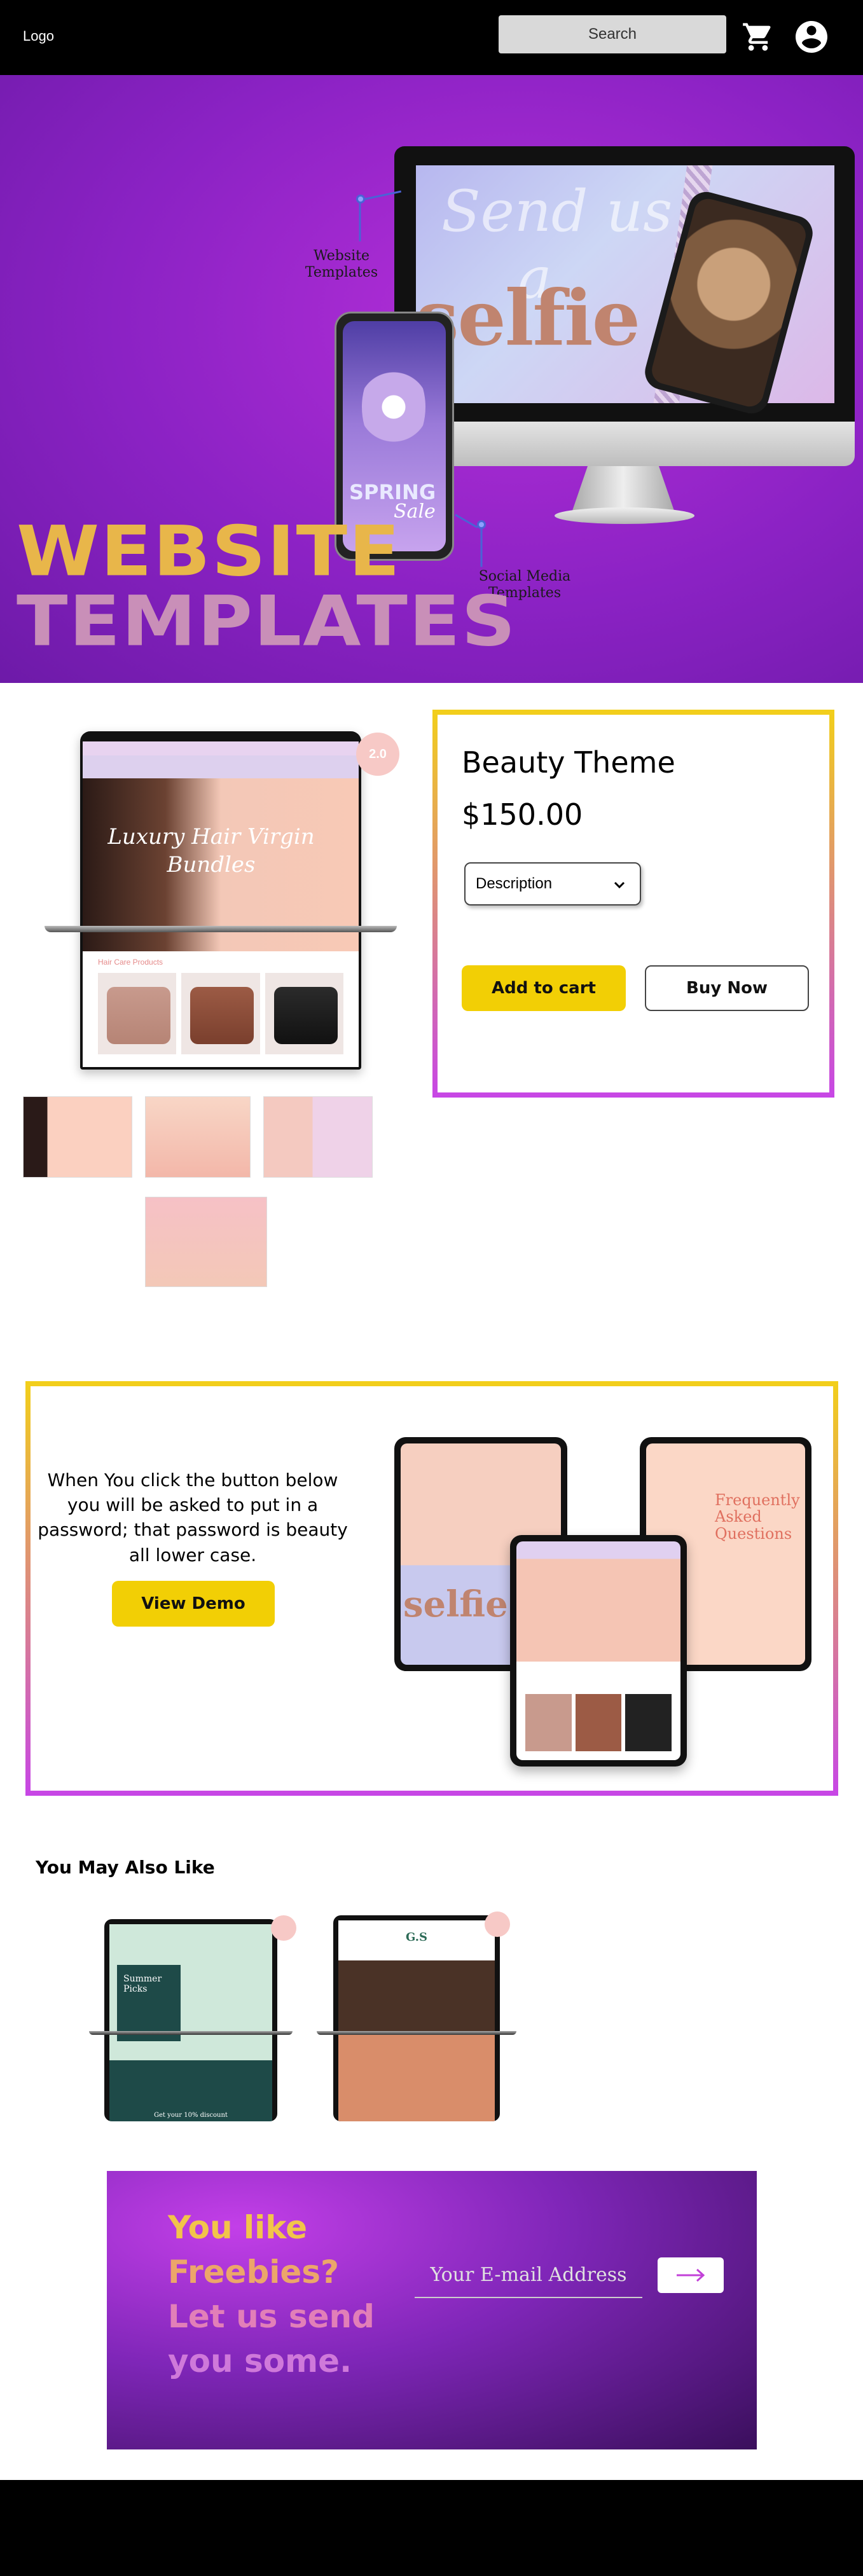 The width and height of the screenshot is (863, 2576). I want to click on arrow-right-icon, so click(691, 2275).